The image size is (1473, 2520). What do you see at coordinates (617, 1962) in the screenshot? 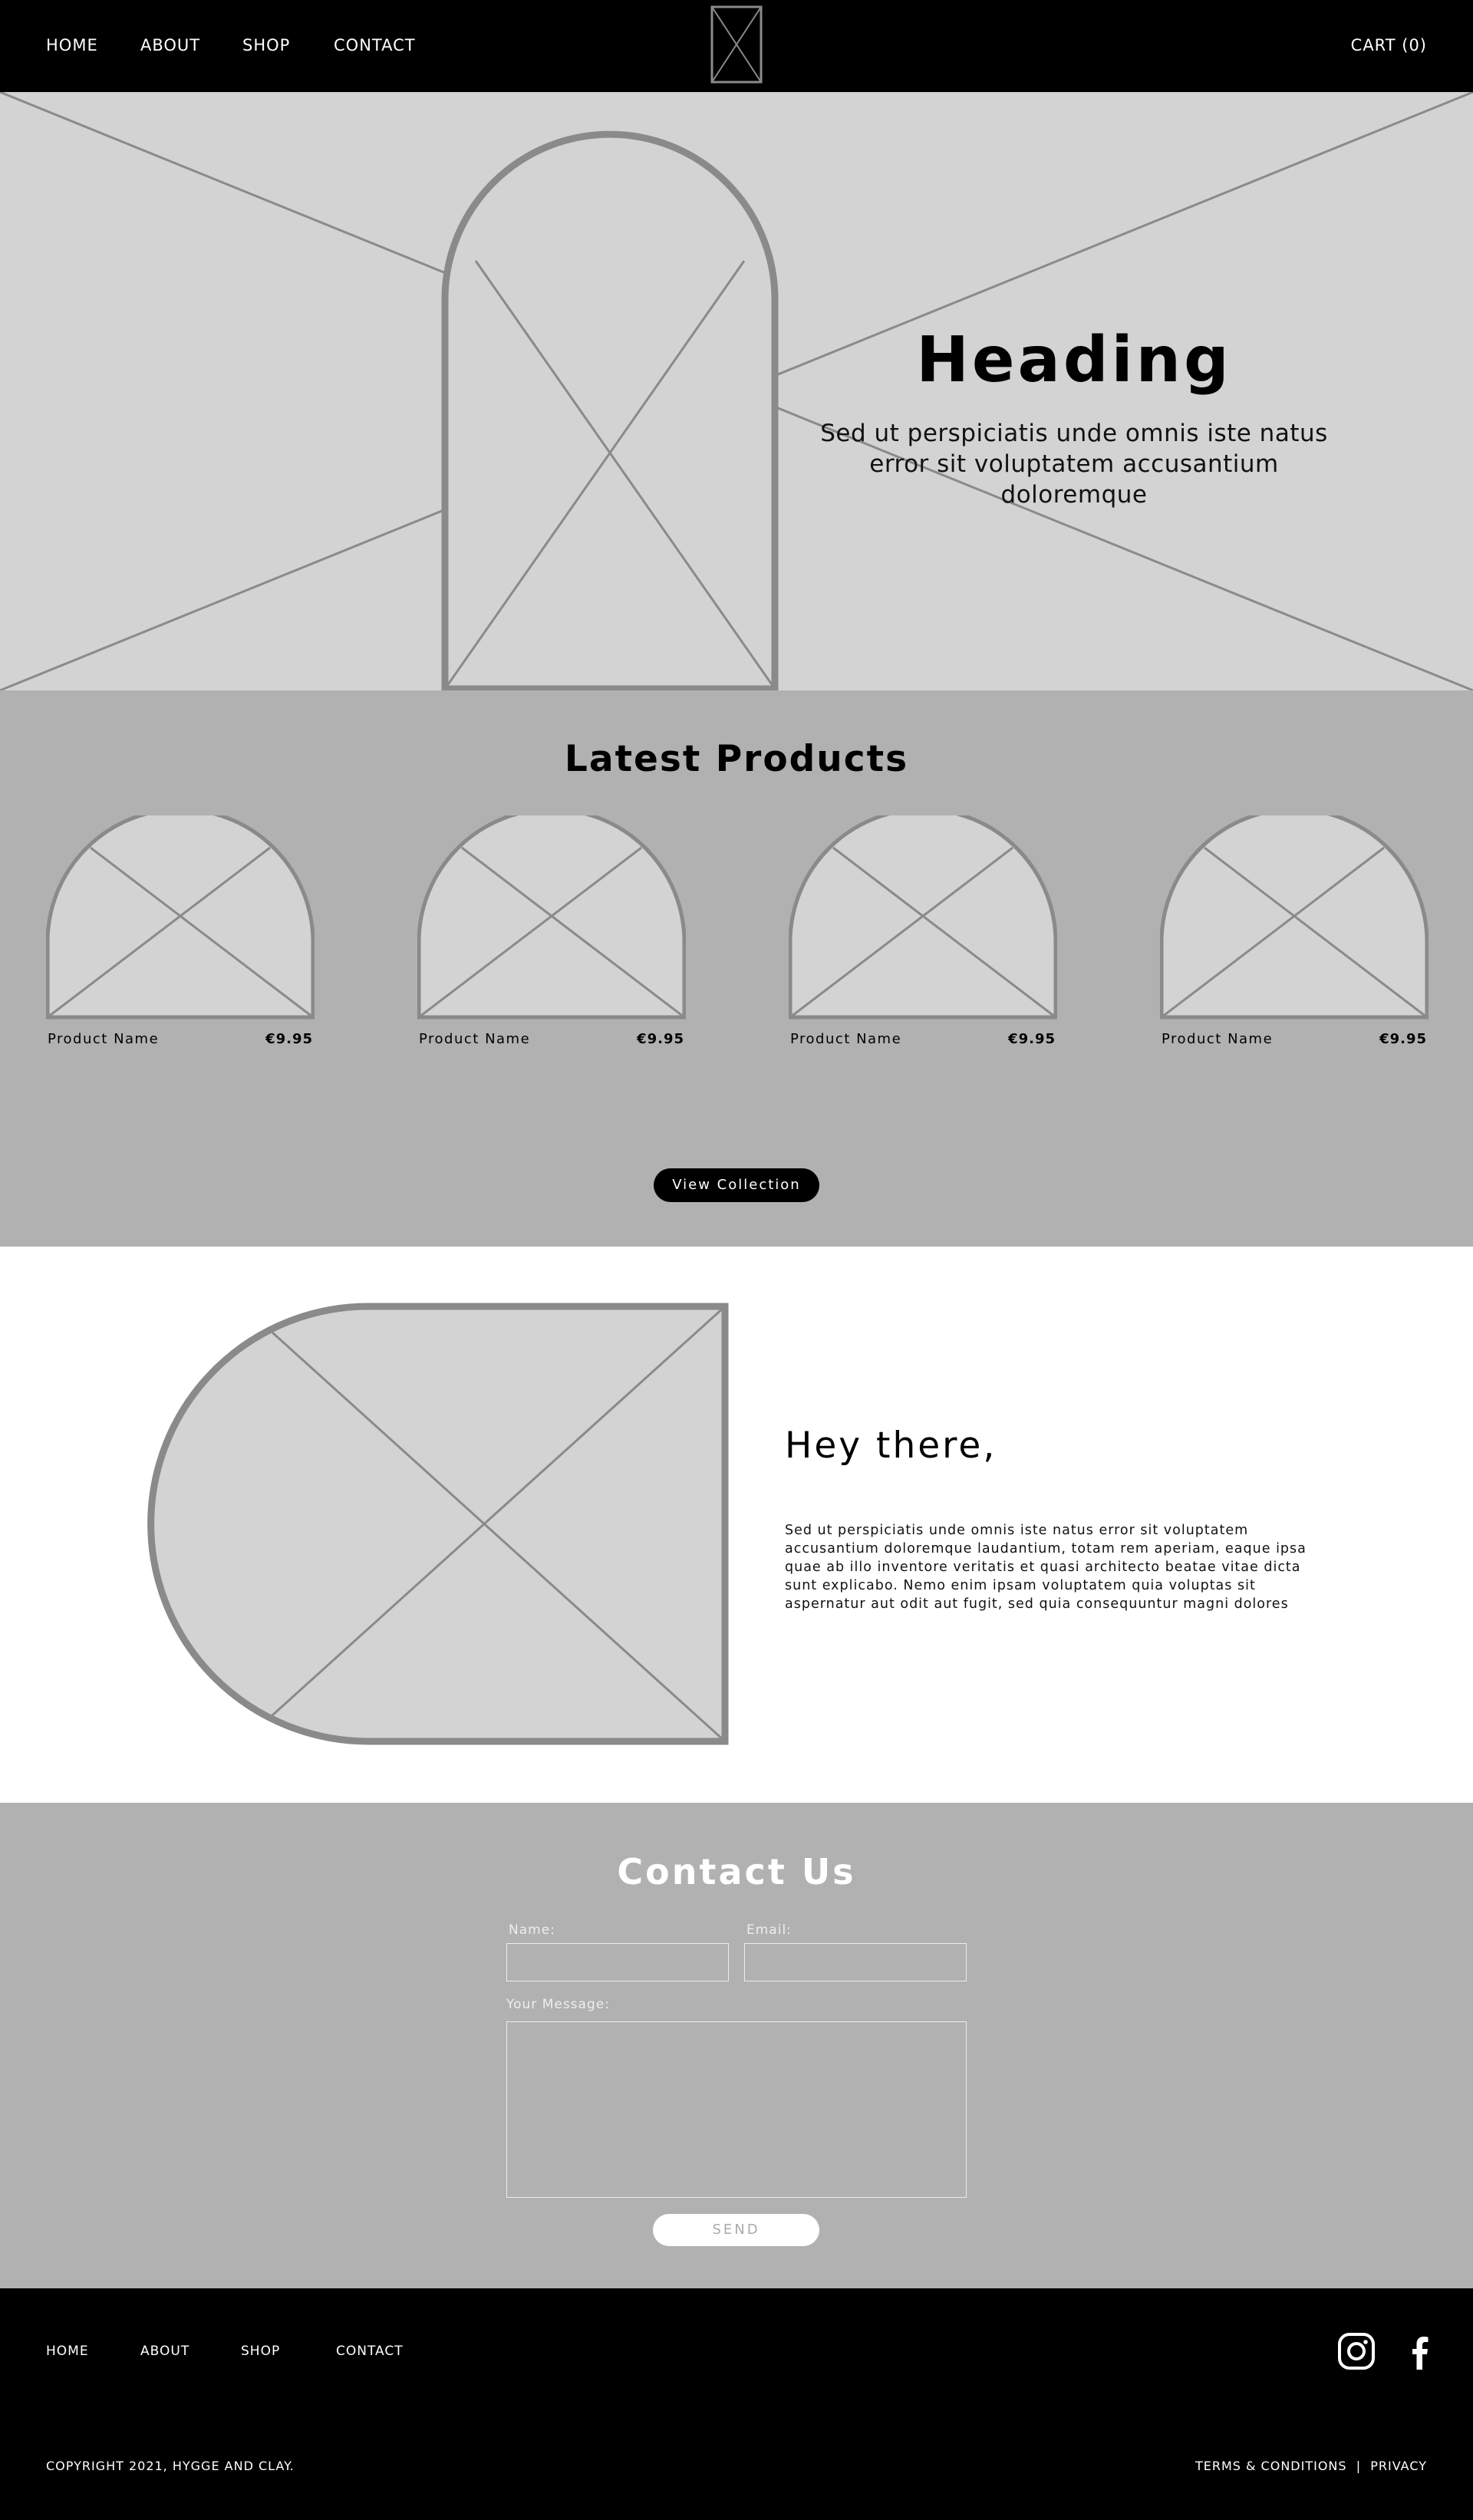
I see `name-input` at bounding box center [617, 1962].